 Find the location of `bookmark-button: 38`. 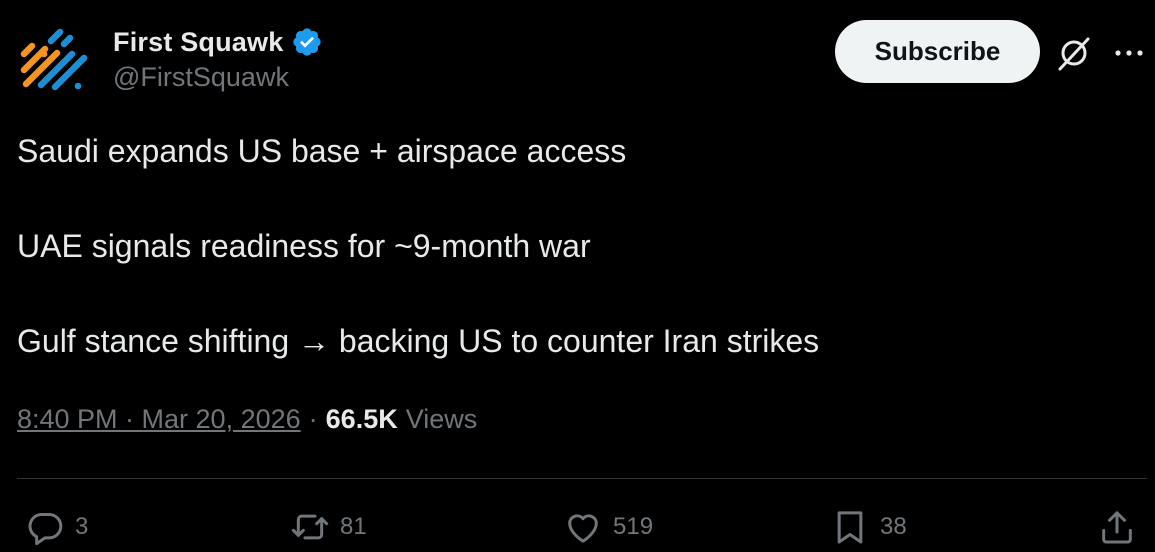

bookmark-button: 38 is located at coordinates (868, 527).